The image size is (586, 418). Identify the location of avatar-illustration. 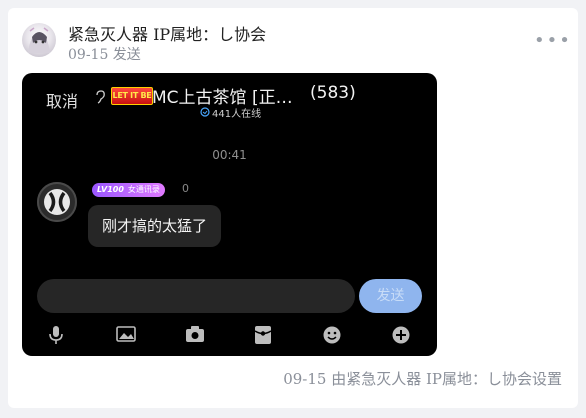
(39, 40).